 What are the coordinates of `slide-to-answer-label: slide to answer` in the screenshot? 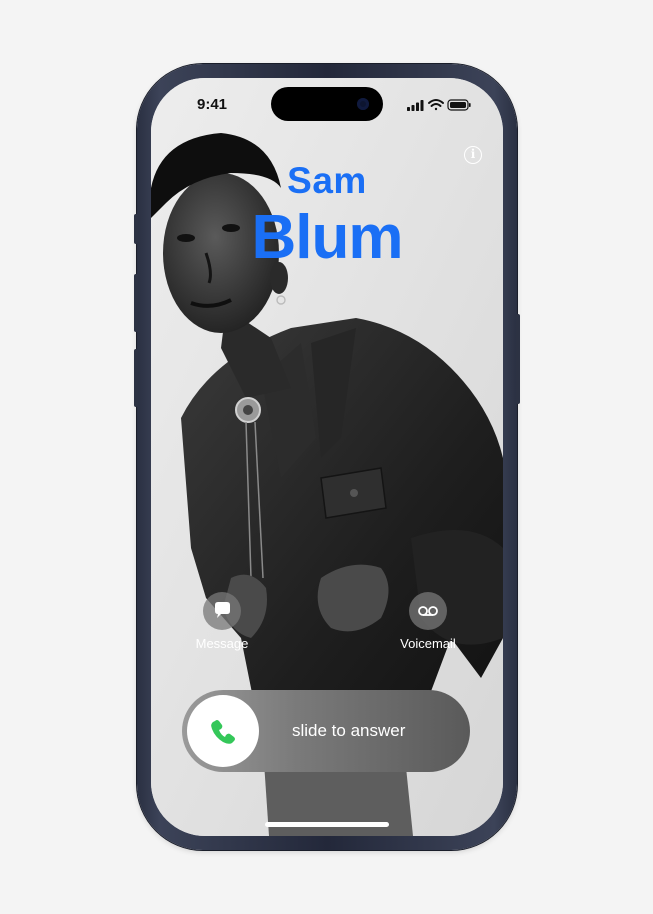 It's located at (349, 730).